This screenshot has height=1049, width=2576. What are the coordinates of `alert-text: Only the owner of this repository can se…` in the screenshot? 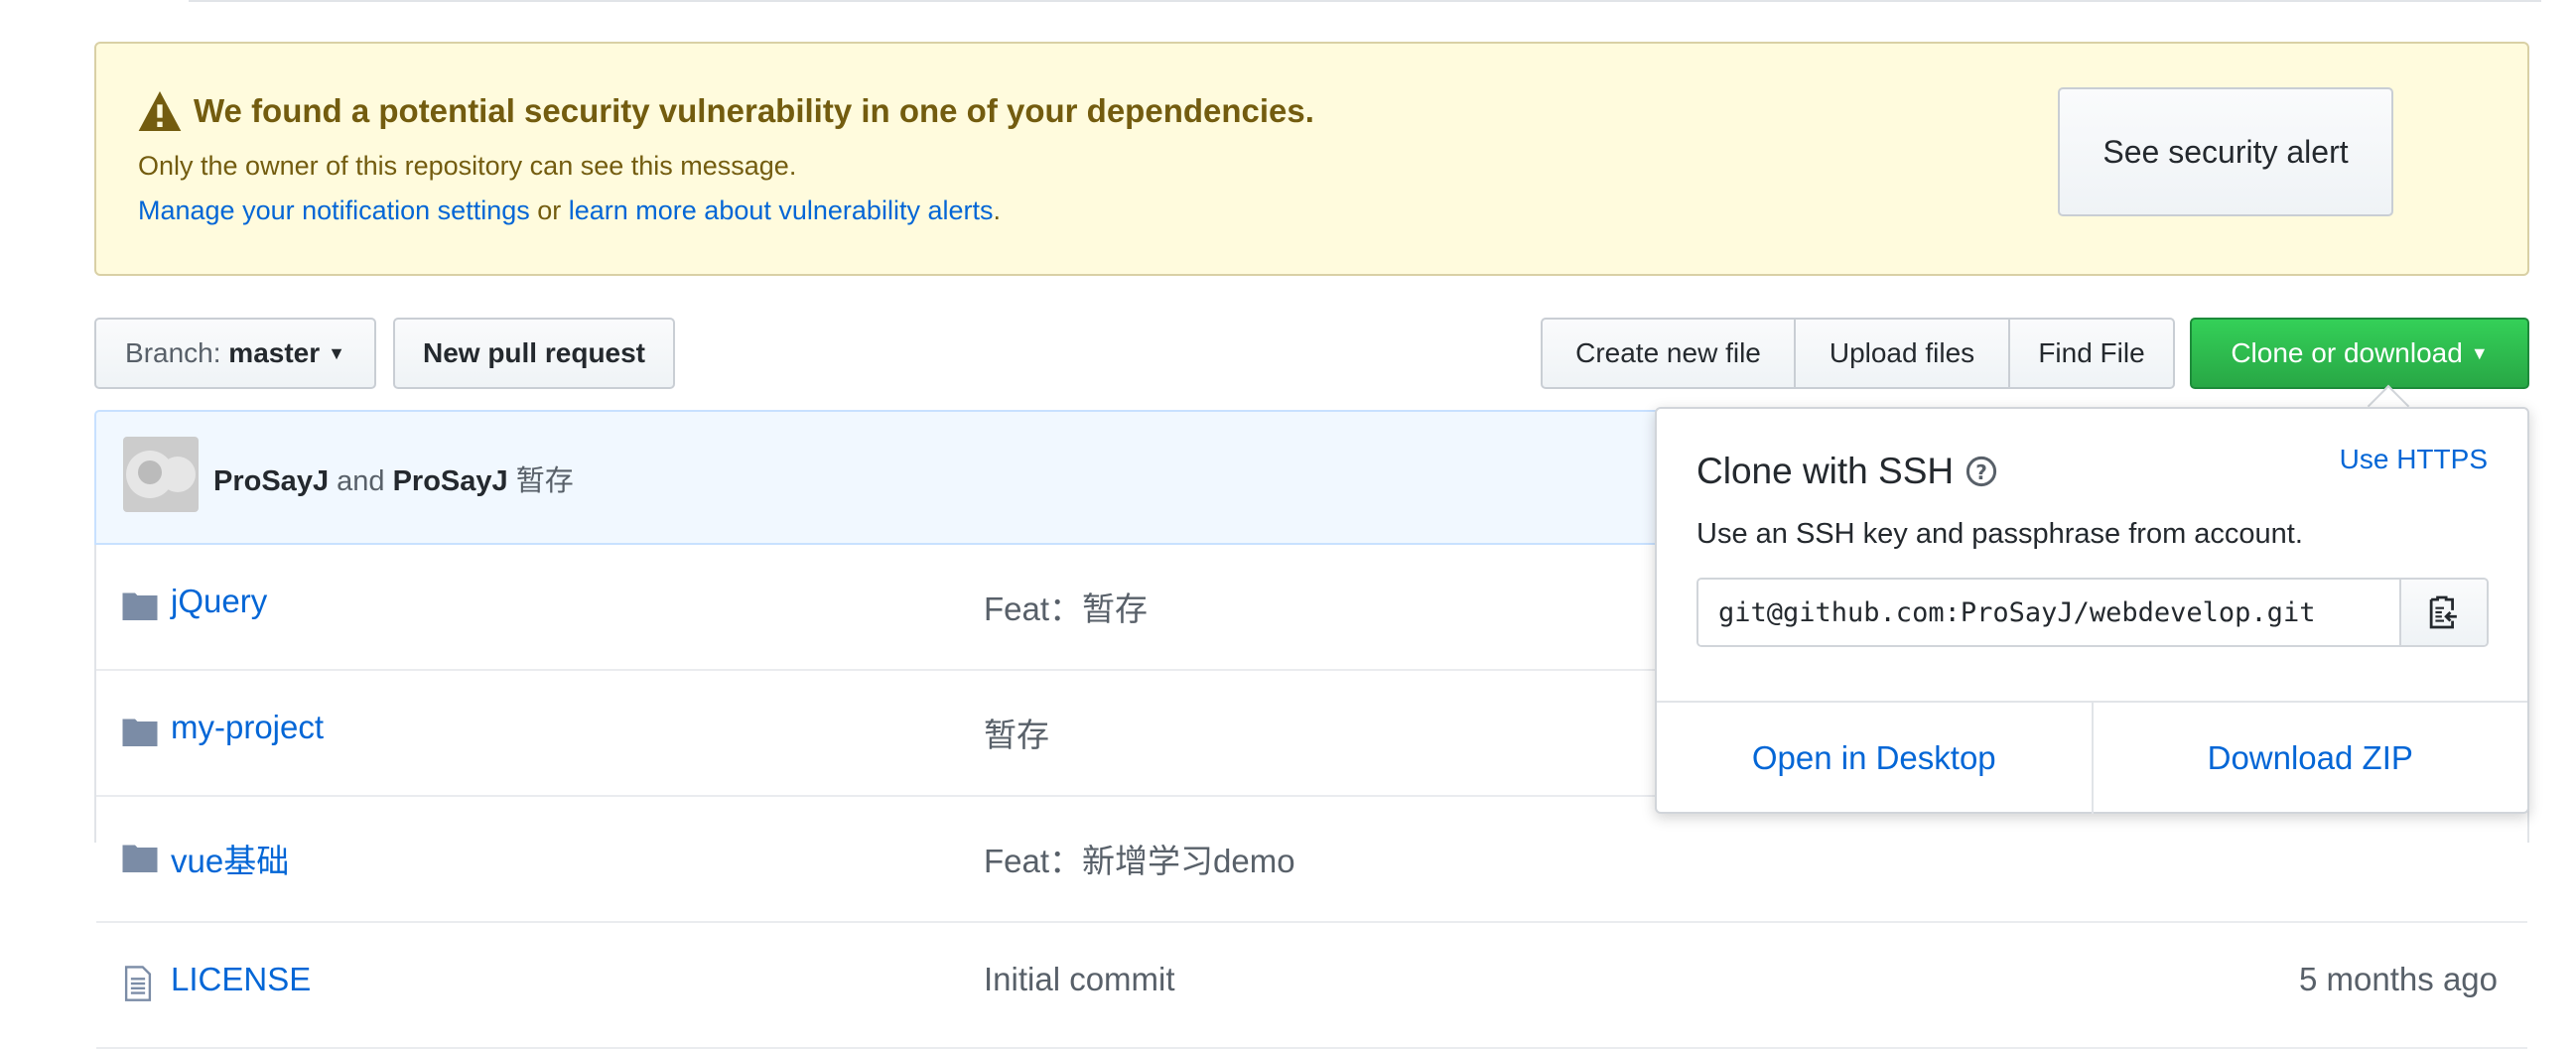 It's located at (467, 166).